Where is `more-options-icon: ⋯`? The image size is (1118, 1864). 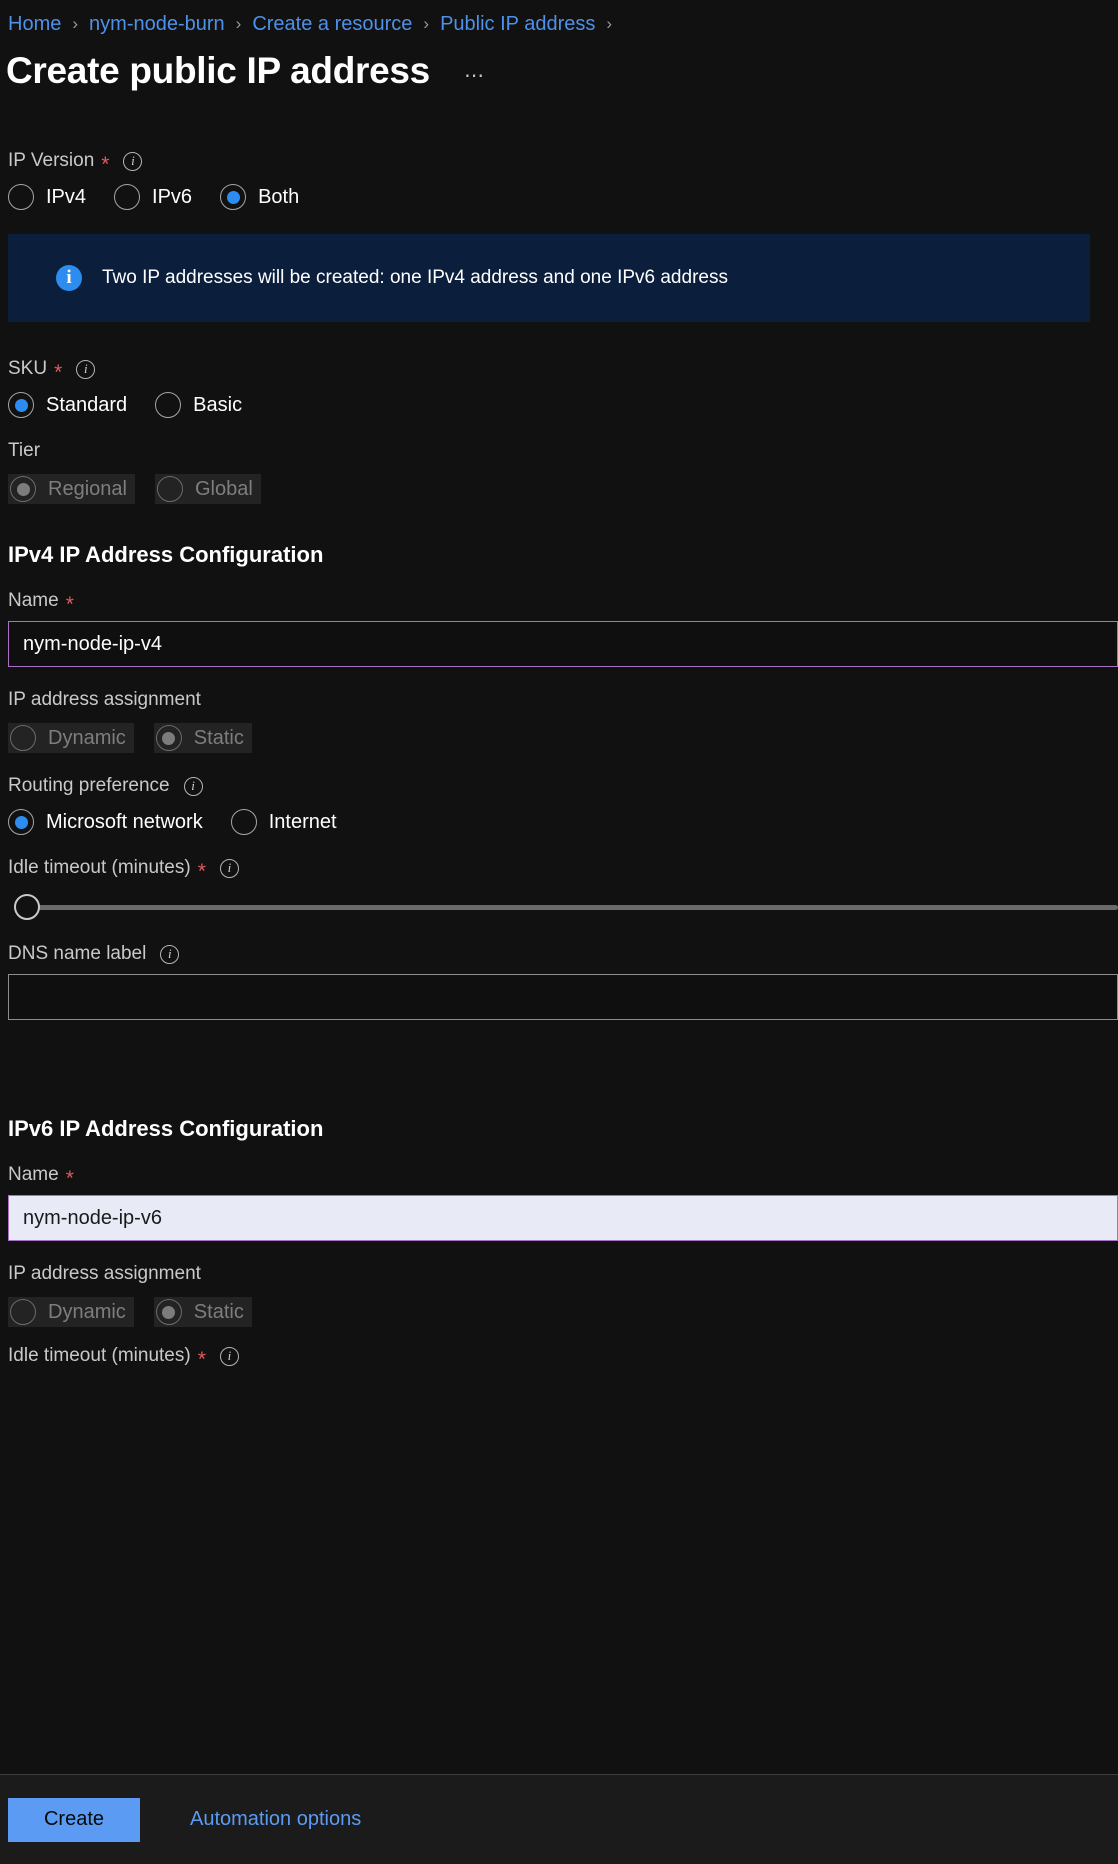 more-options-icon: ⋯ is located at coordinates (475, 75).